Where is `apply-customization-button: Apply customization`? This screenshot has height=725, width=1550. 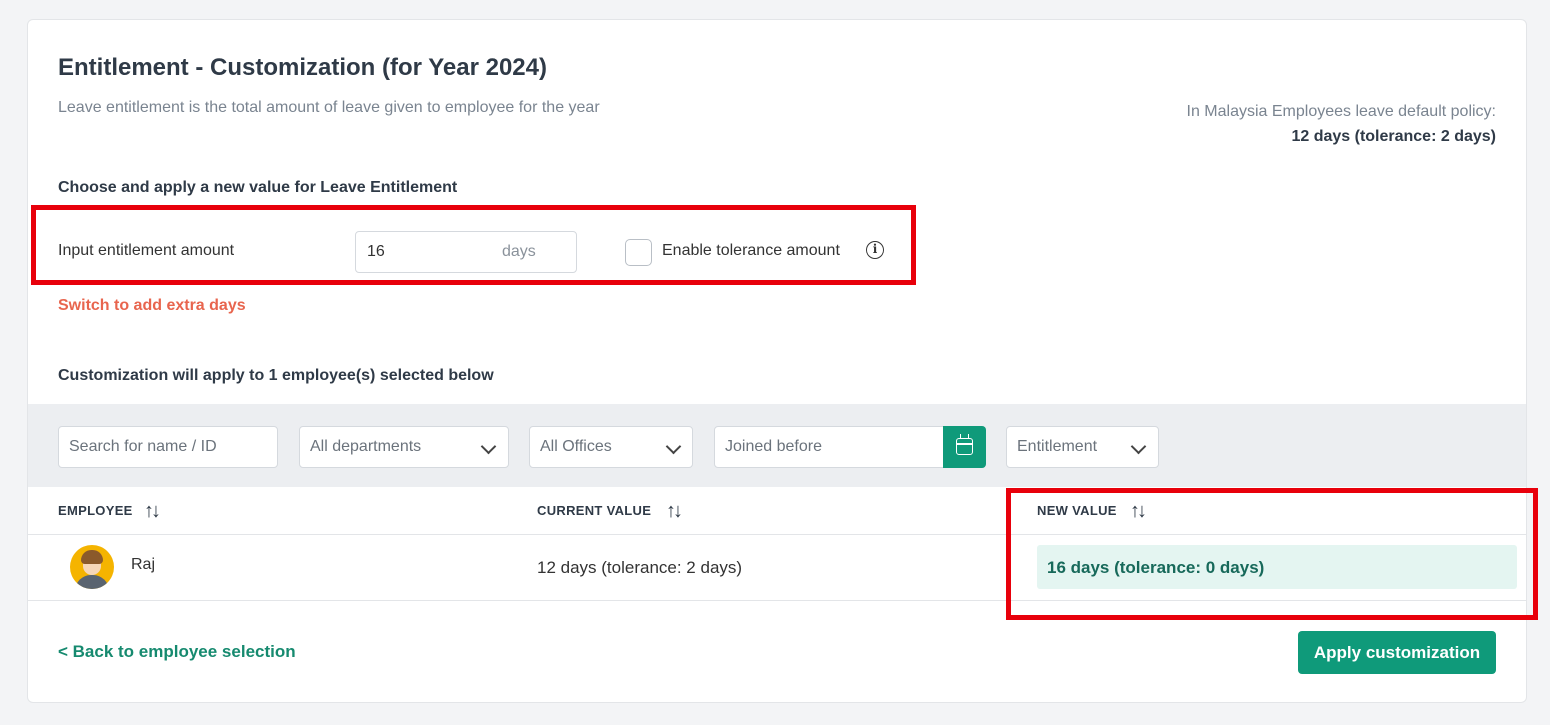
apply-customization-button: Apply customization is located at coordinates (1397, 652).